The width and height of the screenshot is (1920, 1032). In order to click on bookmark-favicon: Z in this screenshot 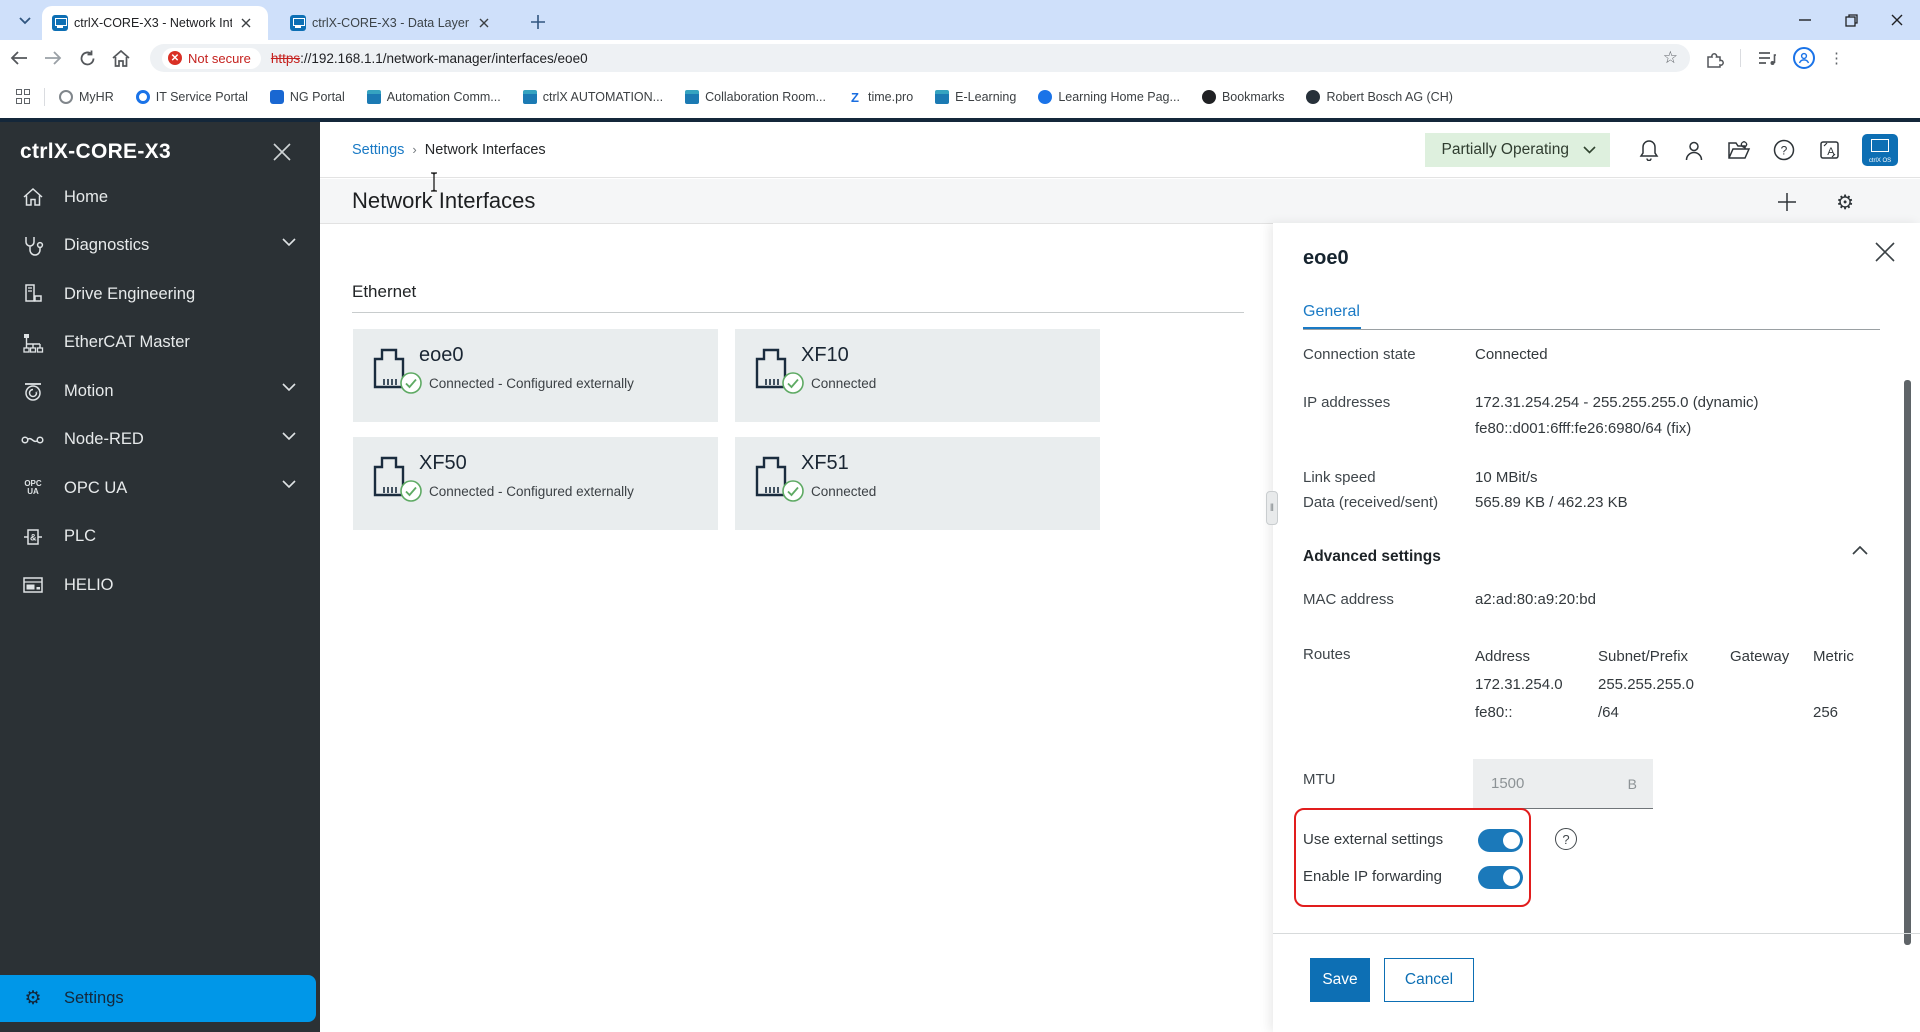, I will do `click(855, 97)`.